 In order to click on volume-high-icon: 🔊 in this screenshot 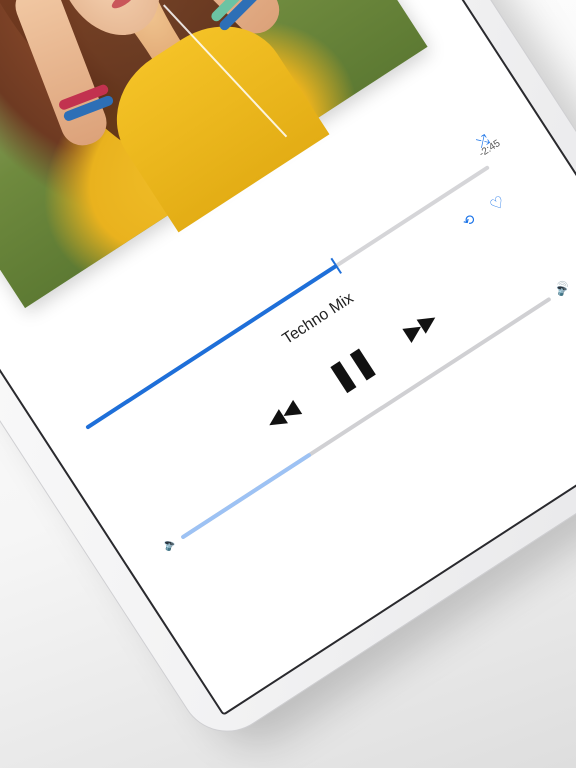, I will do `click(562, 288)`.